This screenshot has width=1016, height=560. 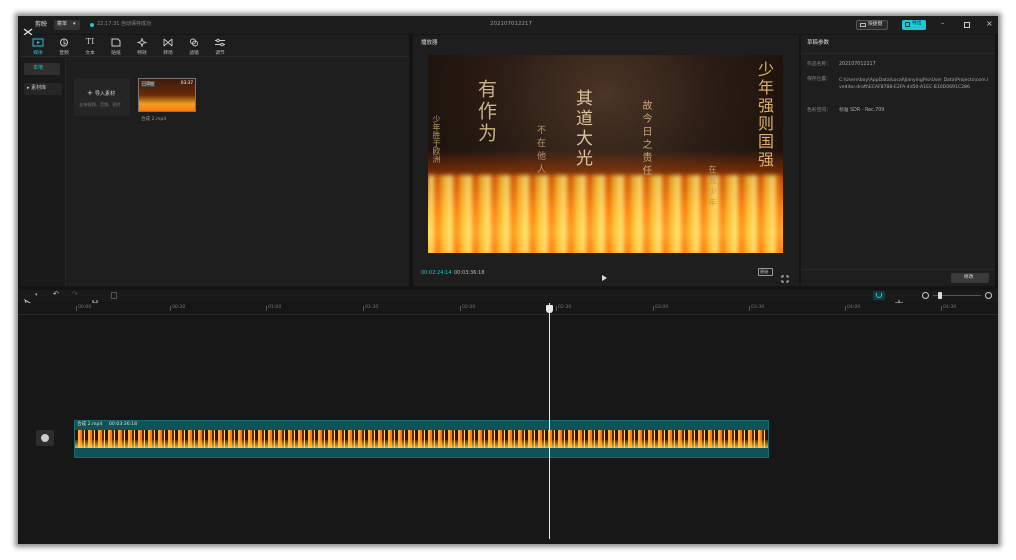 What do you see at coordinates (38, 68) in the screenshot?
I see `sidebar-item-label: 本地` at bounding box center [38, 68].